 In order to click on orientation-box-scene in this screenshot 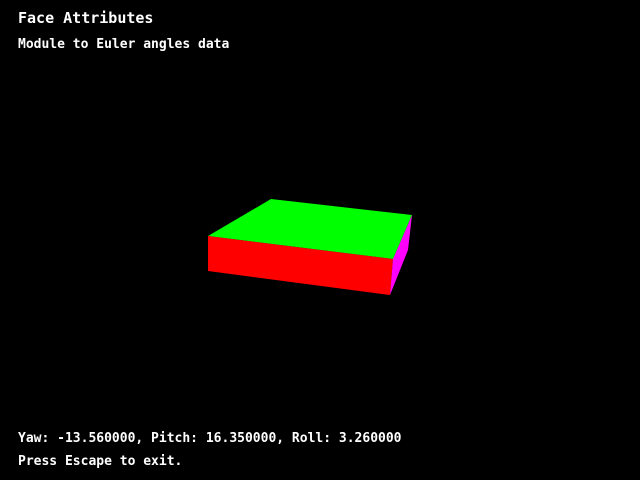, I will do `click(310, 247)`.